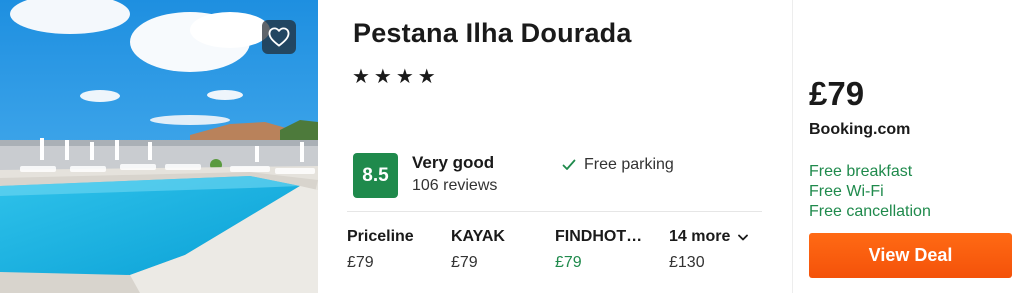  What do you see at coordinates (870, 211) in the screenshot?
I see `perk-item: Free cancellation` at bounding box center [870, 211].